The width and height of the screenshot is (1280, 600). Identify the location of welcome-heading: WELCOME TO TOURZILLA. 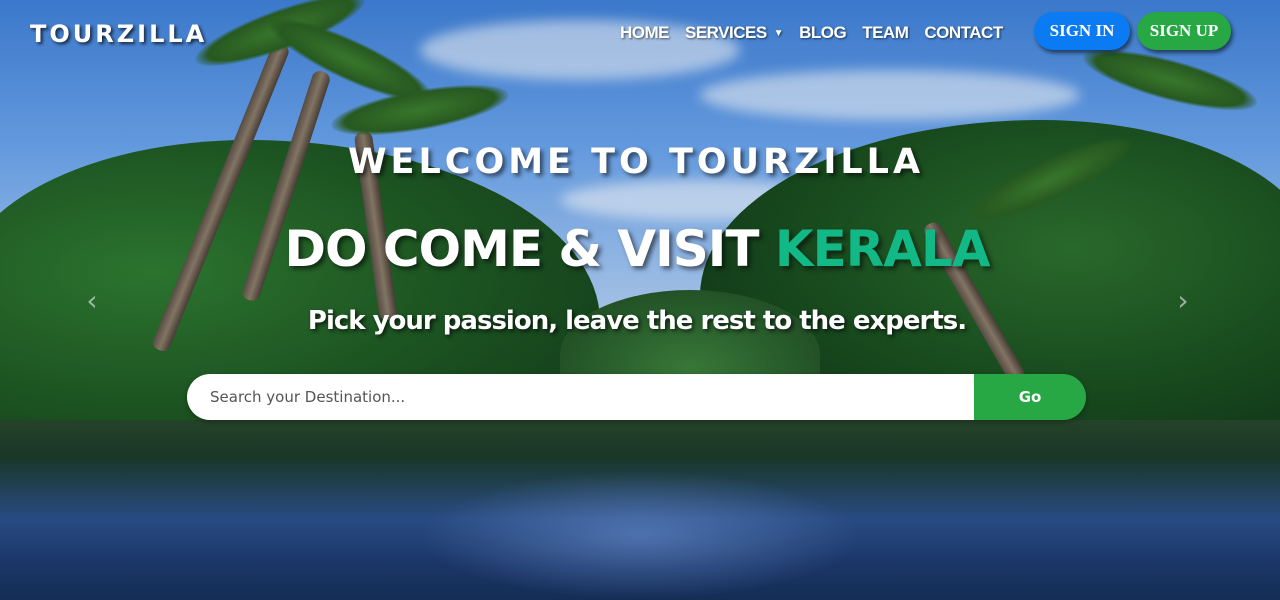
(636, 162).